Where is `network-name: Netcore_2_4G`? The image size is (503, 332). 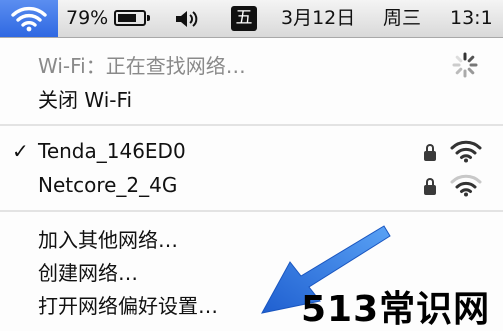 network-name: Netcore_2_4G is located at coordinates (108, 185).